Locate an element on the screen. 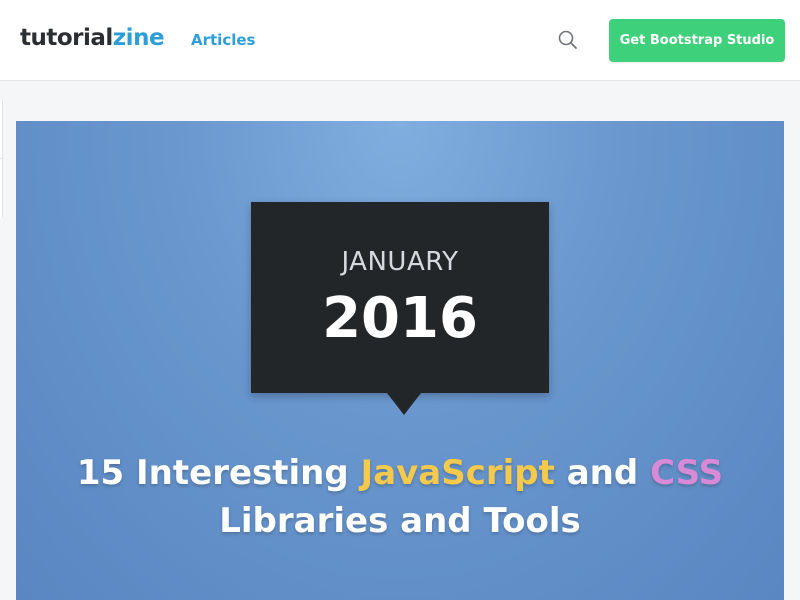 This screenshot has height=600, width=800. nav-articles-link: Articles is located at coordinates (223, 40).